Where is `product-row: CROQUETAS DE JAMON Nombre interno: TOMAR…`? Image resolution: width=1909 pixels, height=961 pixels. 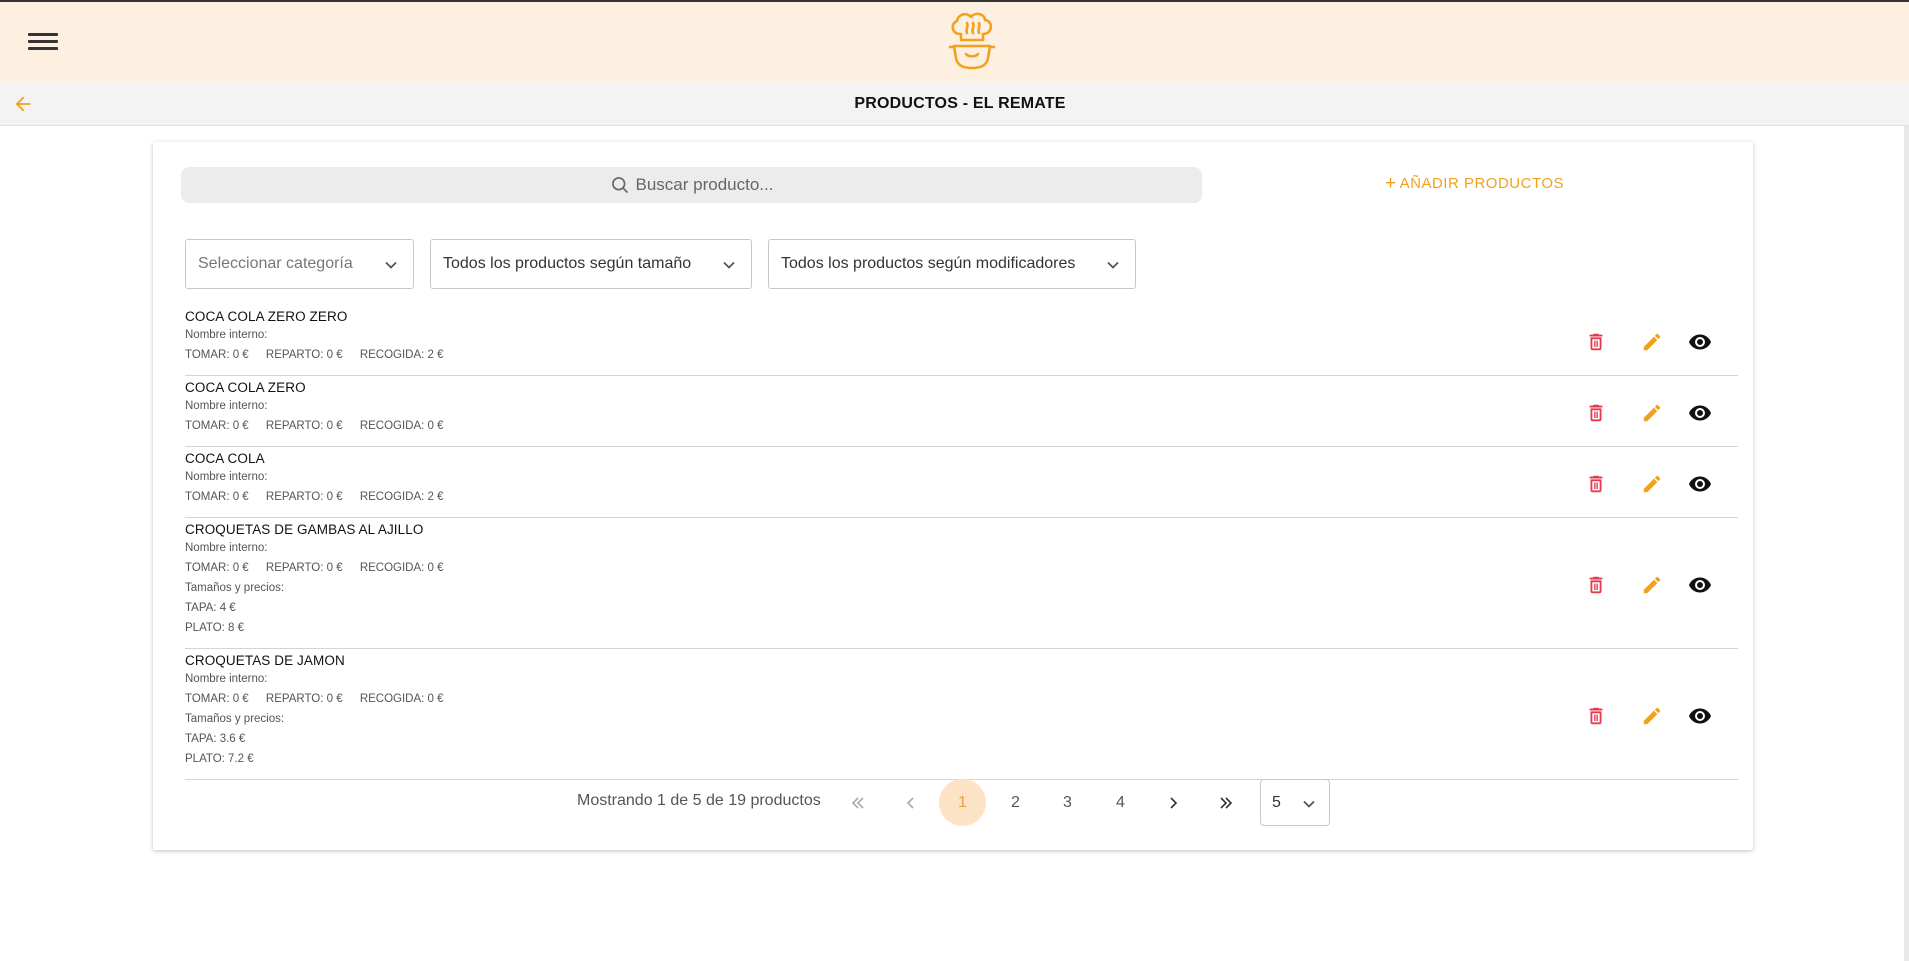
product-row: CROQUETAS DE JAMON Nombre interno: TOMAR… is located at coordinates (961, 716).